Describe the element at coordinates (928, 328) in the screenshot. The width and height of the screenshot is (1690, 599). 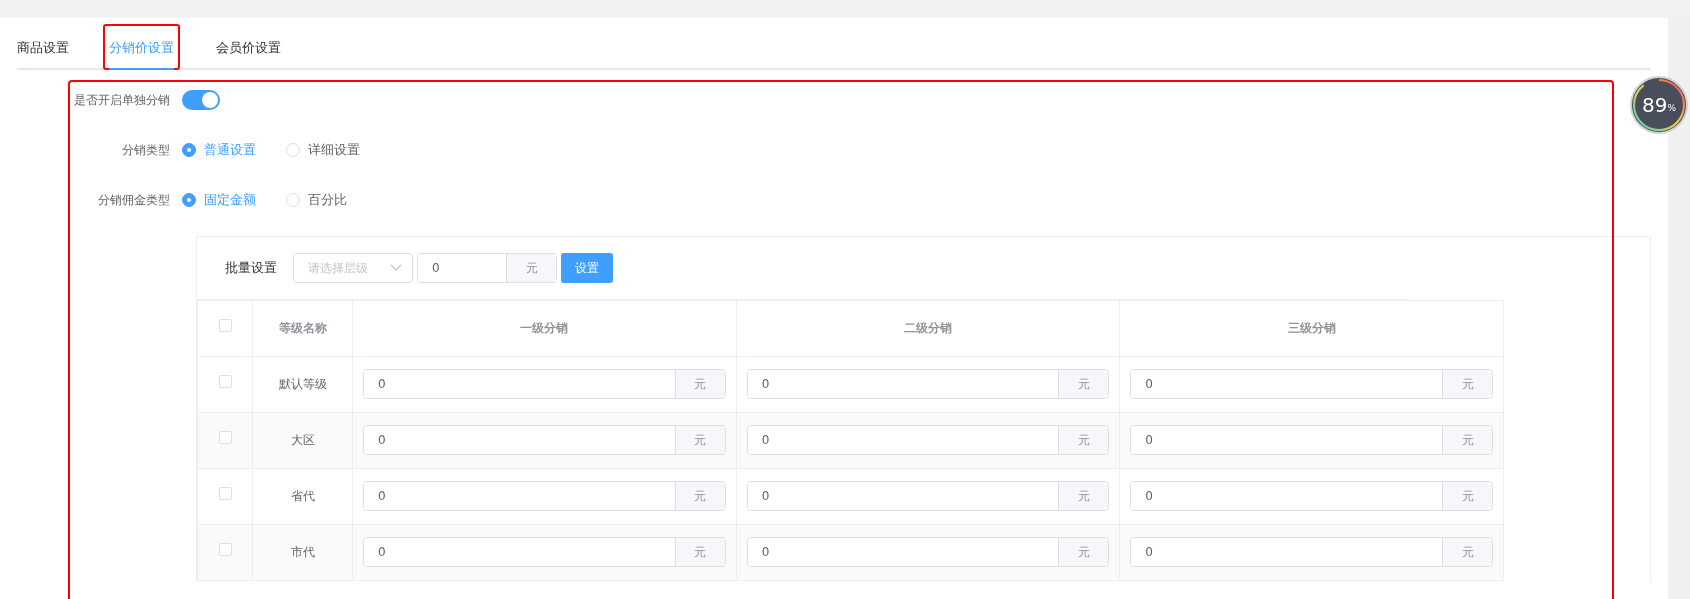
I see `column-header: 二级分销` at that location.